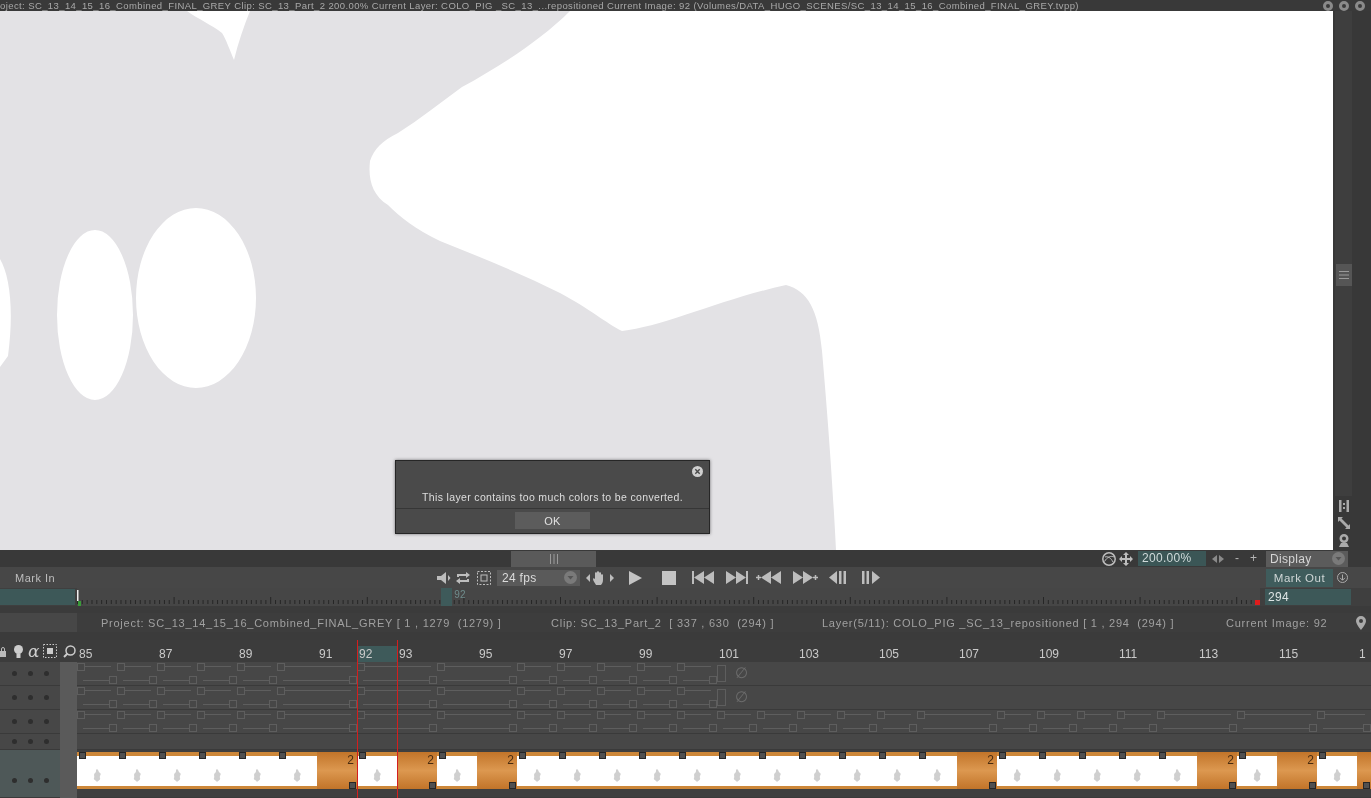 This screenshot has height=798, width=1371. What do you see at coordinates (1253, 558) in the screenshot?
I see `zoom-in-button: +` at bounding box center [1253, 558].